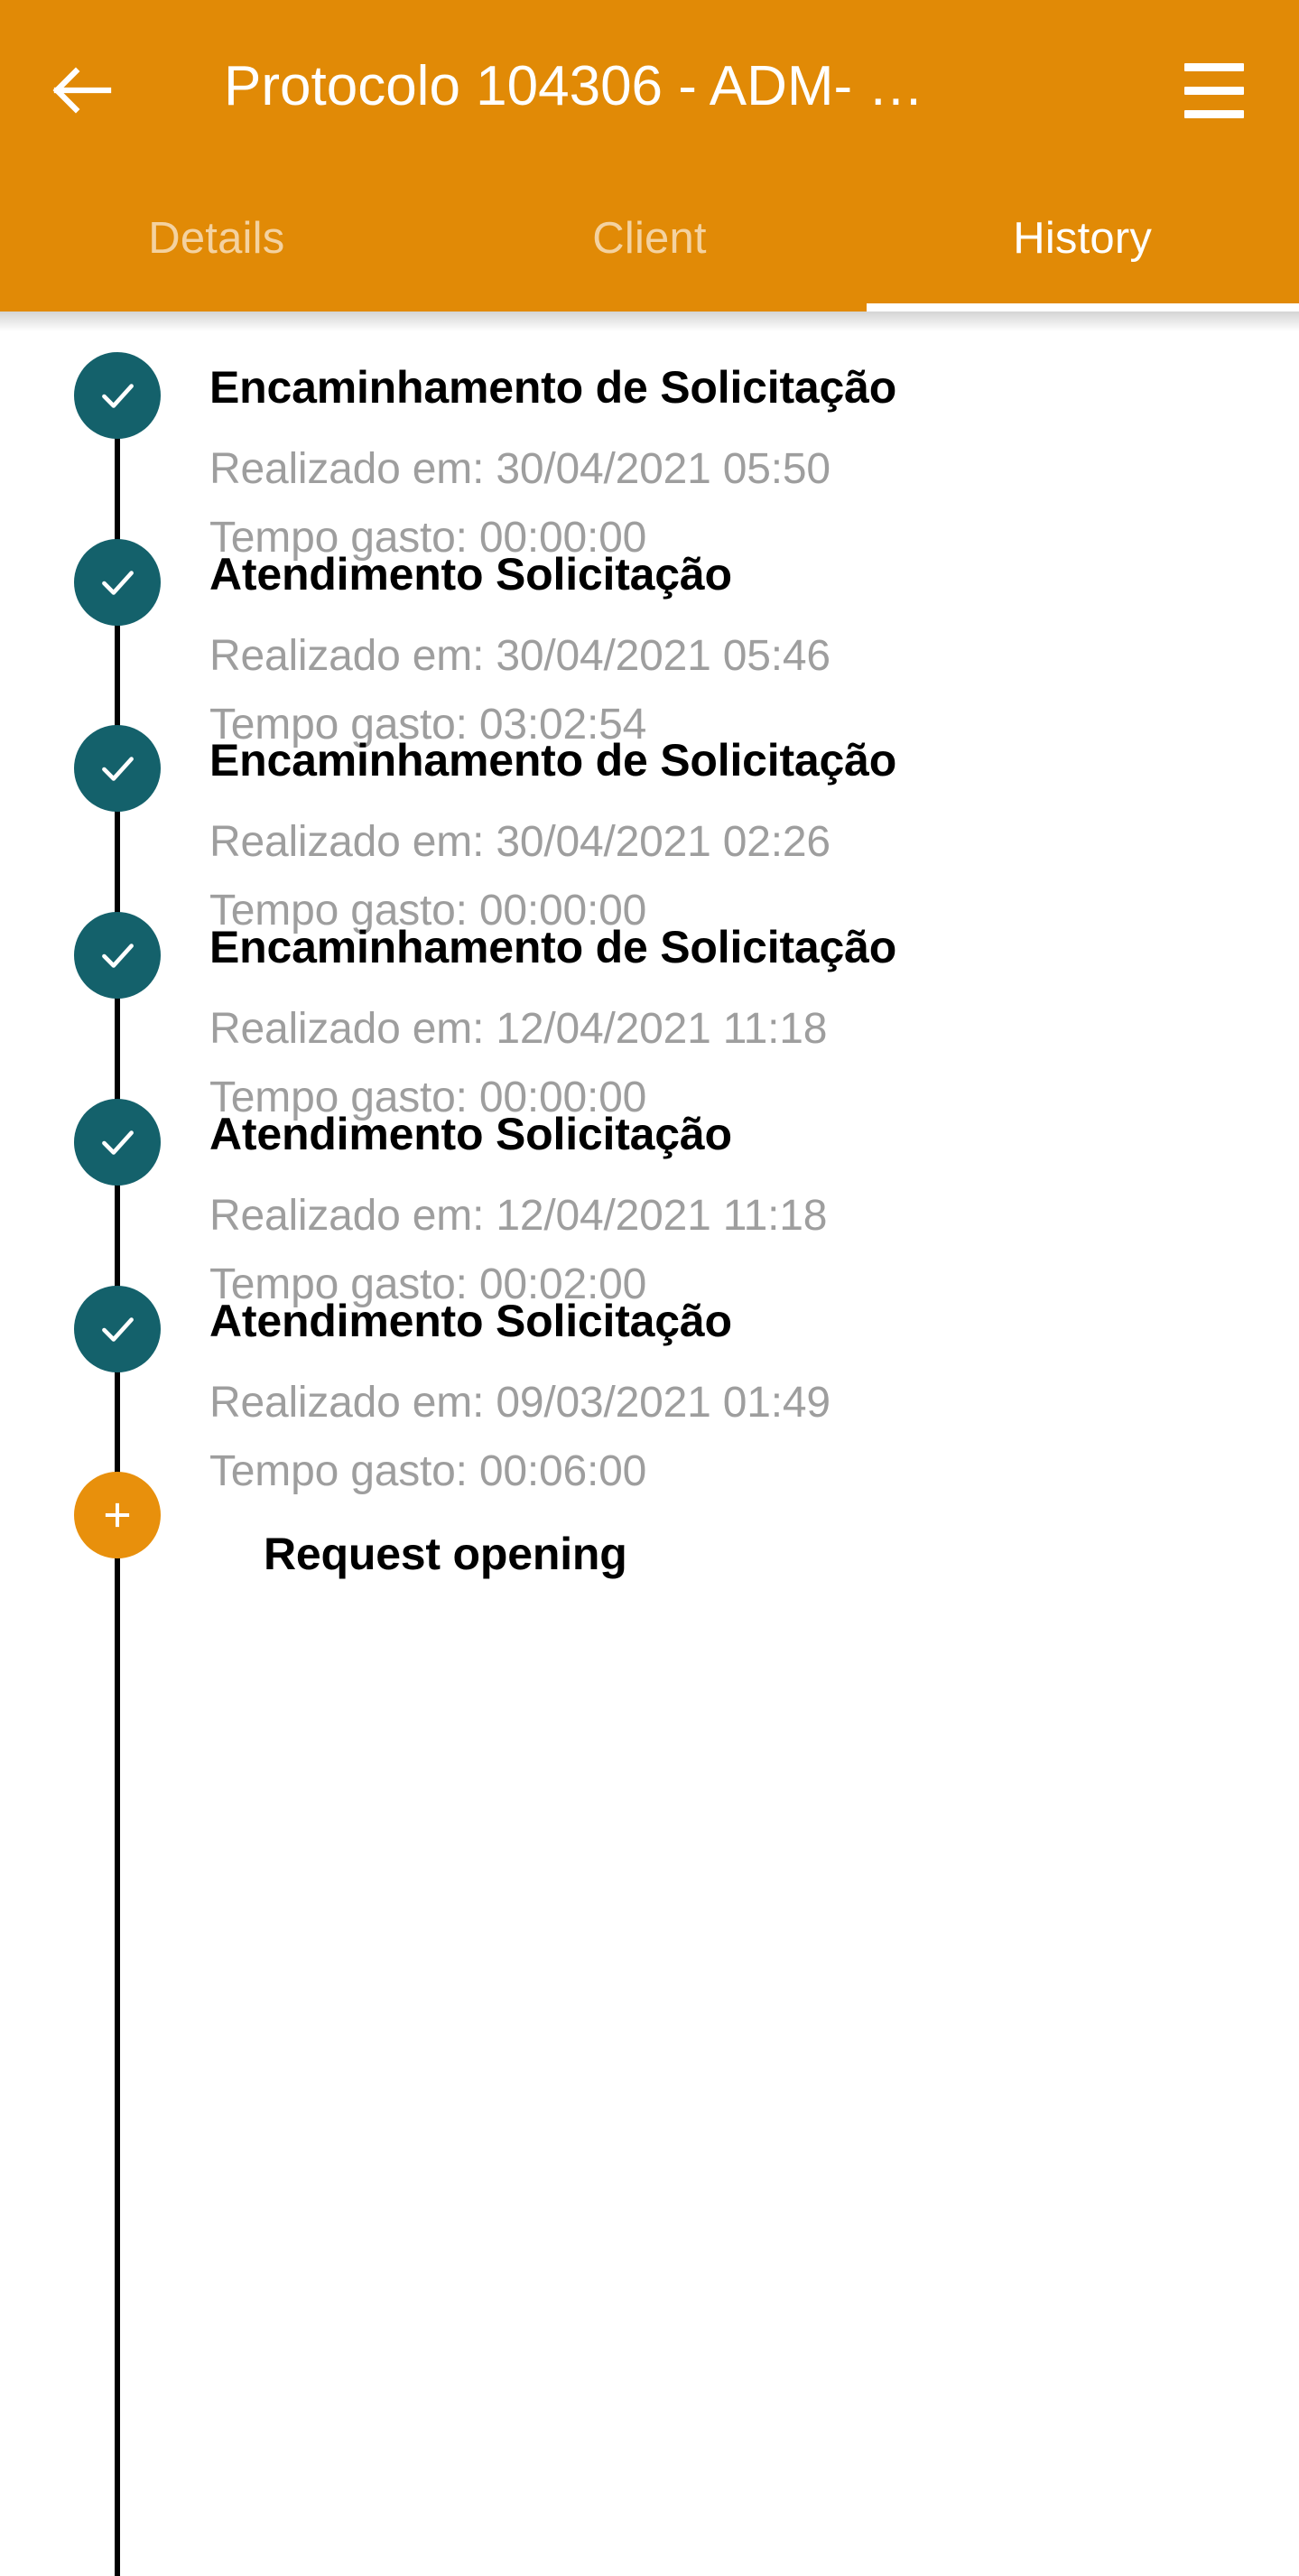 Image resolution: width=1299 pixels, height=2576 pixels. Describe the element at coordinates (519, 656) in the screenshot. I see `timeline-item-performed: Realizado em: 30/04/2021 05:46` at that location.